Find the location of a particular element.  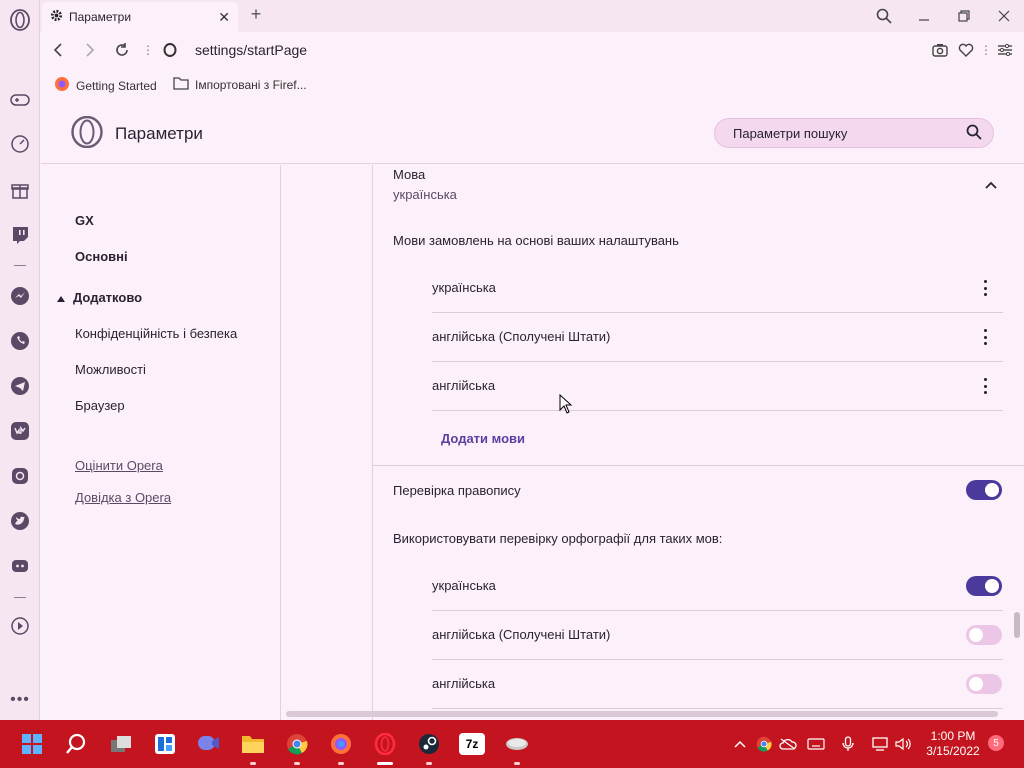

opera-gx-icon is located at coordinates (385, 744).